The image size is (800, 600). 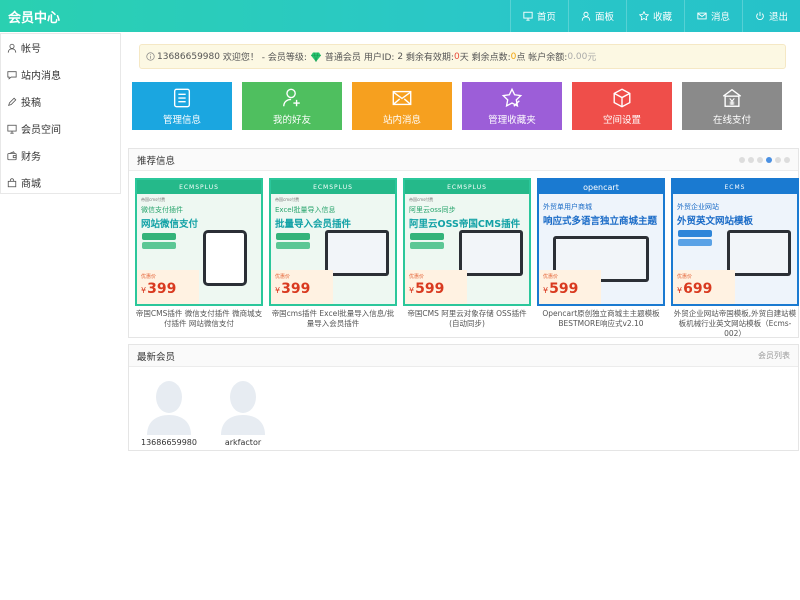 What do you see at coordinates (60, 47) in the screenshot?
I see `sidebar-item-account: 帐号` at bounding box center [60, 47].